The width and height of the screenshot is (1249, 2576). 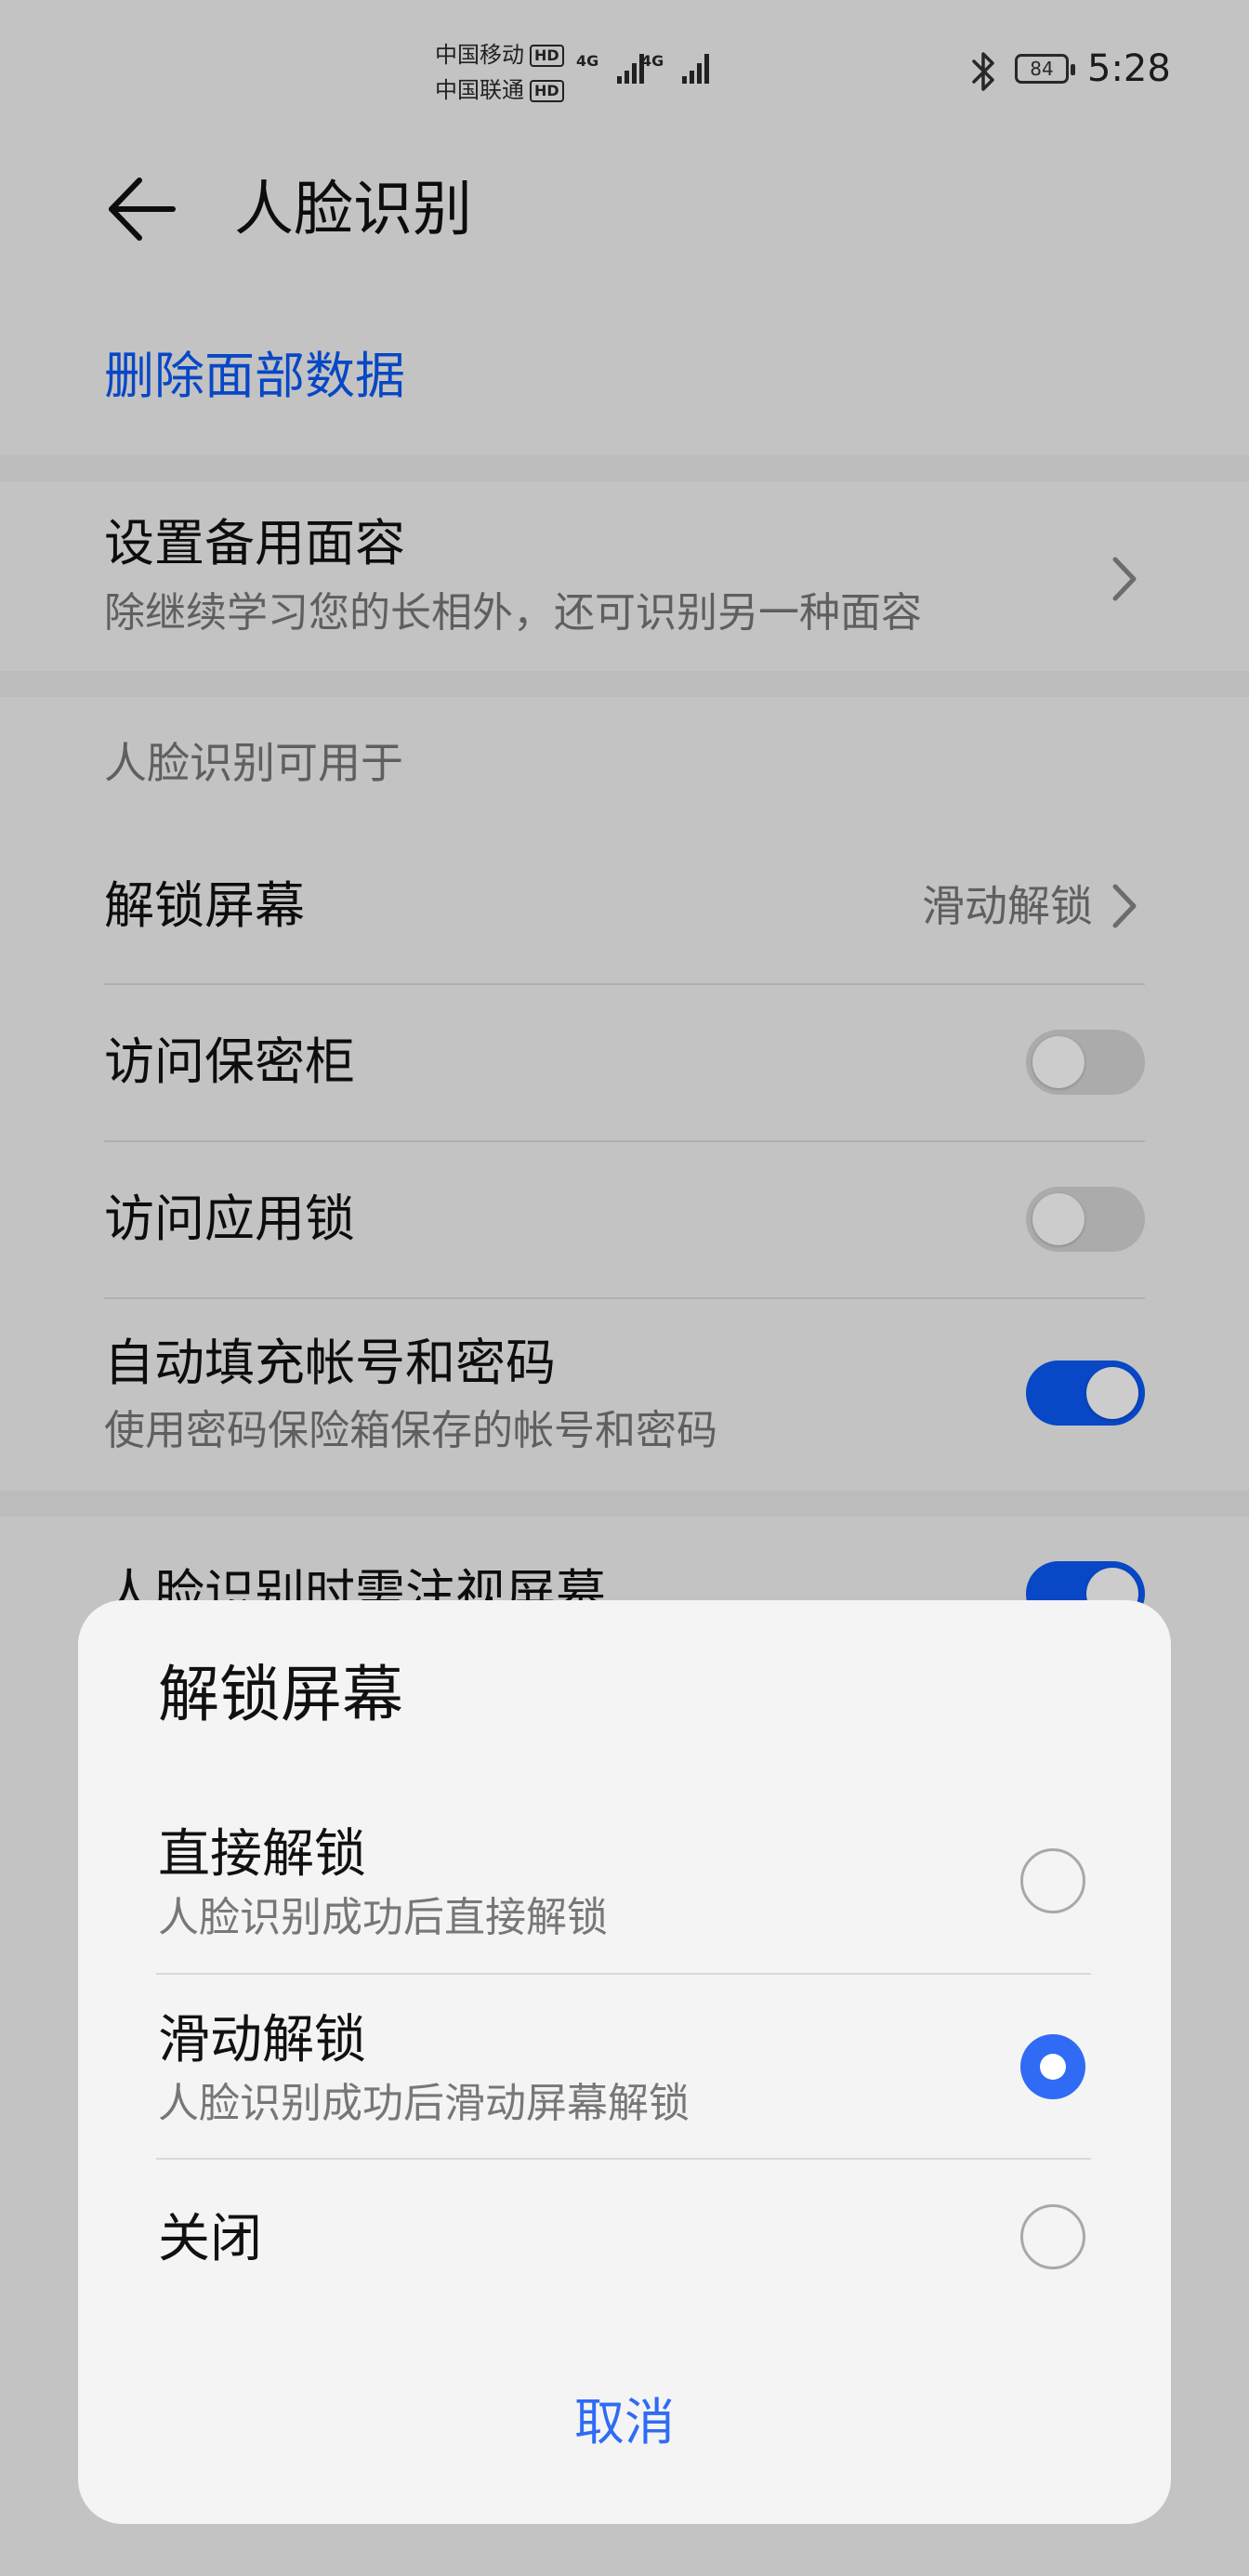 What do you see at coordinates (424, 2103) in the screenshot?
I see `option-subtitle: 人脸识别成功后滑动屏幕解锁` at bounding box center [424, 2103].